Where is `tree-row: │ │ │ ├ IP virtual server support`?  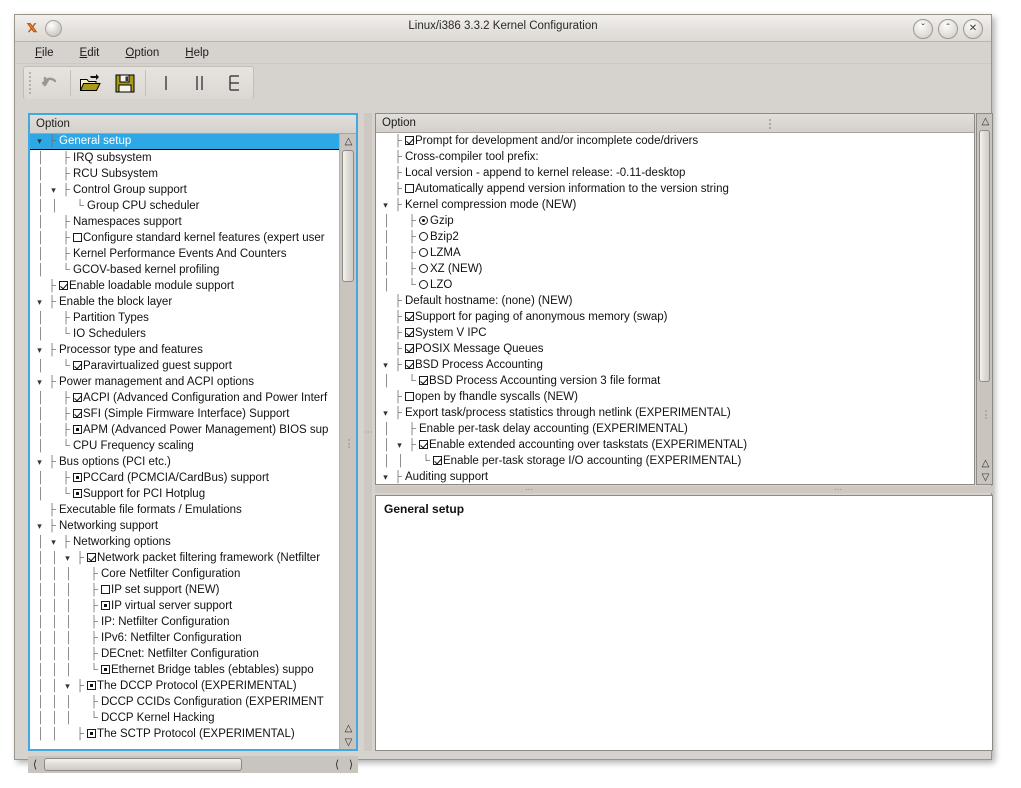 tree-row: │ │ │ ├ IP virtual server support is located at coordinates (193, 606).